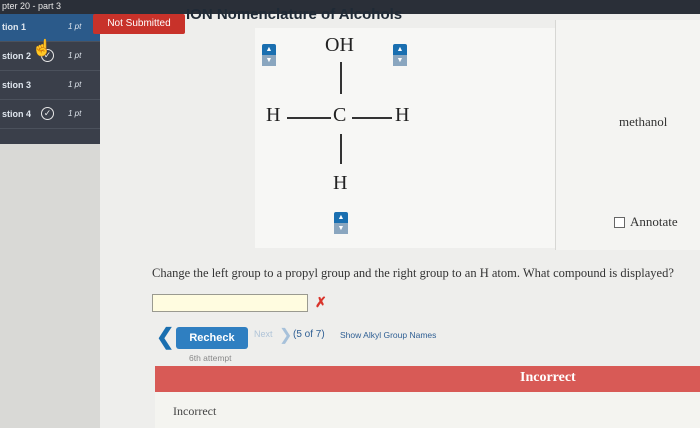 This screenshot has height=428, width=700. I want to click on status-badge: Not Submitted, so click(139, 24).